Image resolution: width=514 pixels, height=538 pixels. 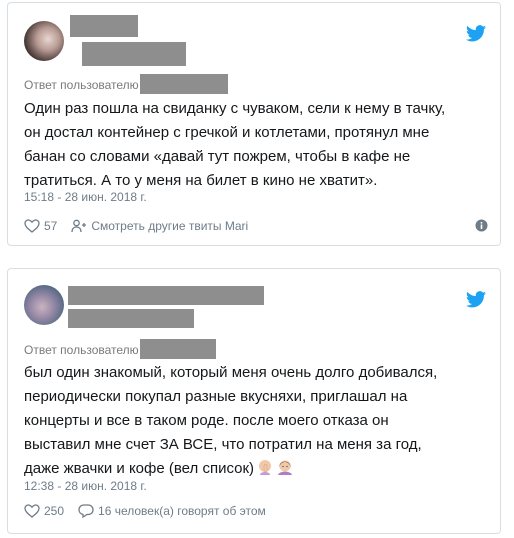 I want to click on tweet-actions: 250 16 человек(а) говорят об этом, so click(x=256, y=511).